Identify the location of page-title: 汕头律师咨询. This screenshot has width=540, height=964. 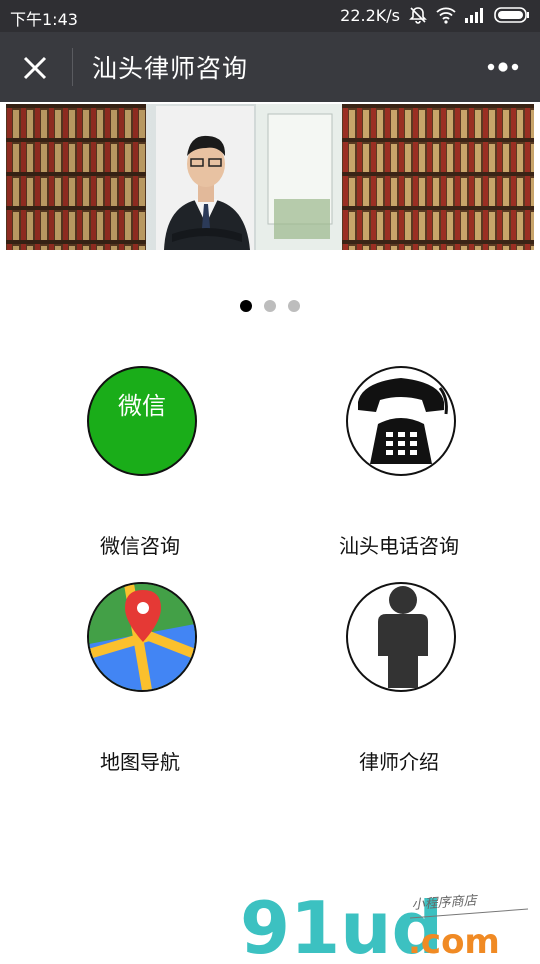
(170, 68).